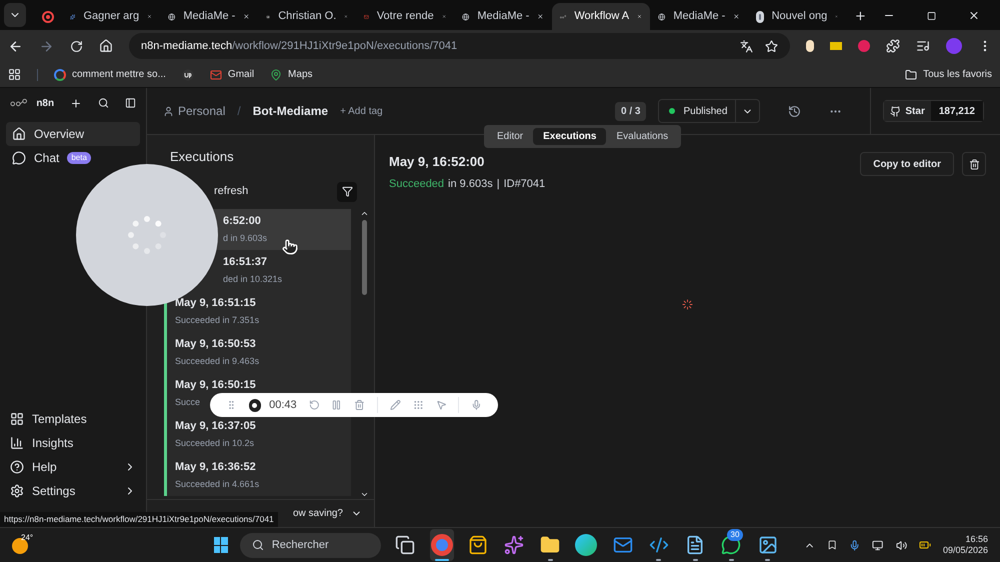 This screenshot has width=1000, height=562. What do you see at coordinates (416, 184) in the screenshot?
I see `status-text: Succeeded` at bounding box center [416, 184].